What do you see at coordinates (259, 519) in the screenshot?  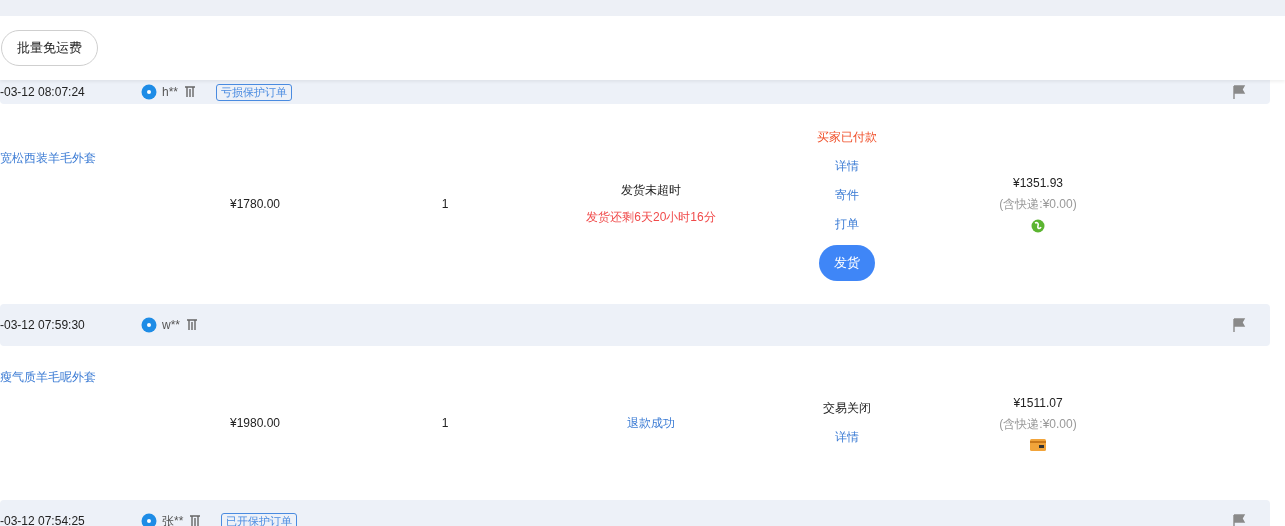 I see `order-tag: 已开保护订单` at bounding box center [259, 519].